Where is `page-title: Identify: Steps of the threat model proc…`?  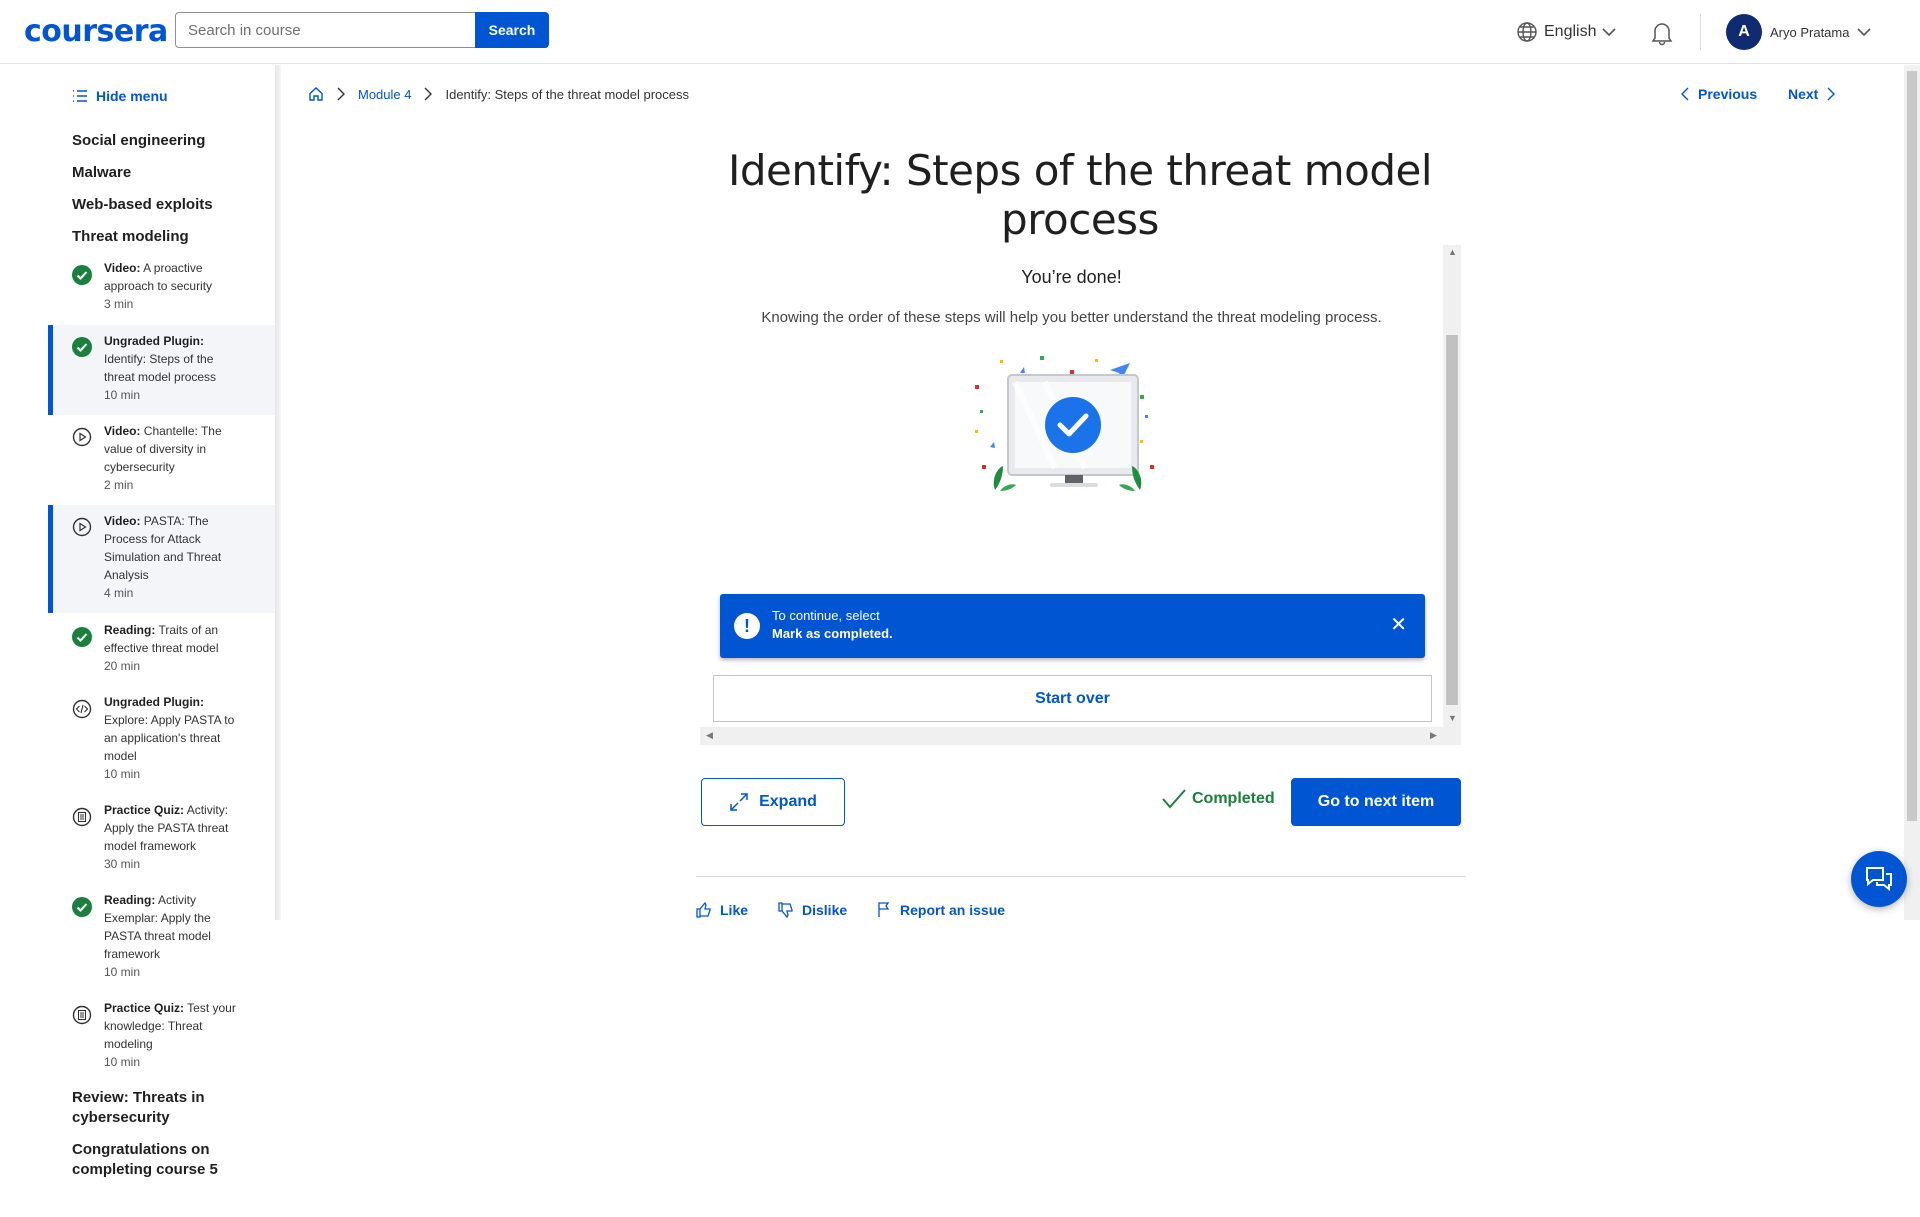
page-title: Identify: Steps of the threat model proc… is located at coordinates (1080, 195).